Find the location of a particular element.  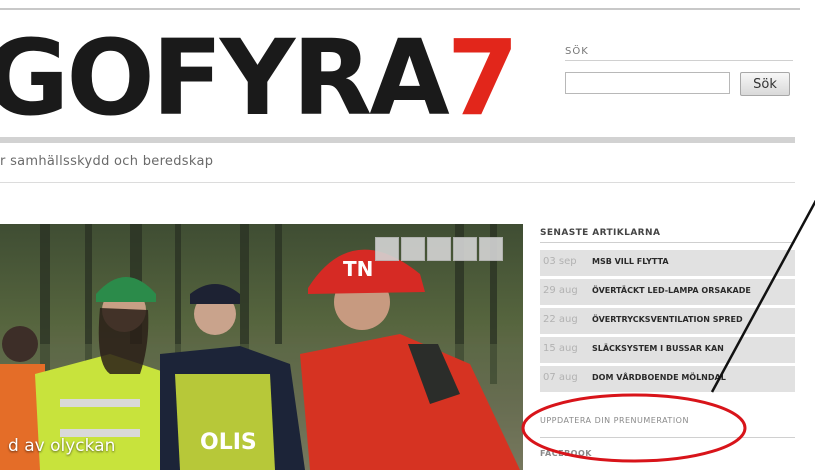

hero-caption: d av olyckan is located at coordinates (62, 446).